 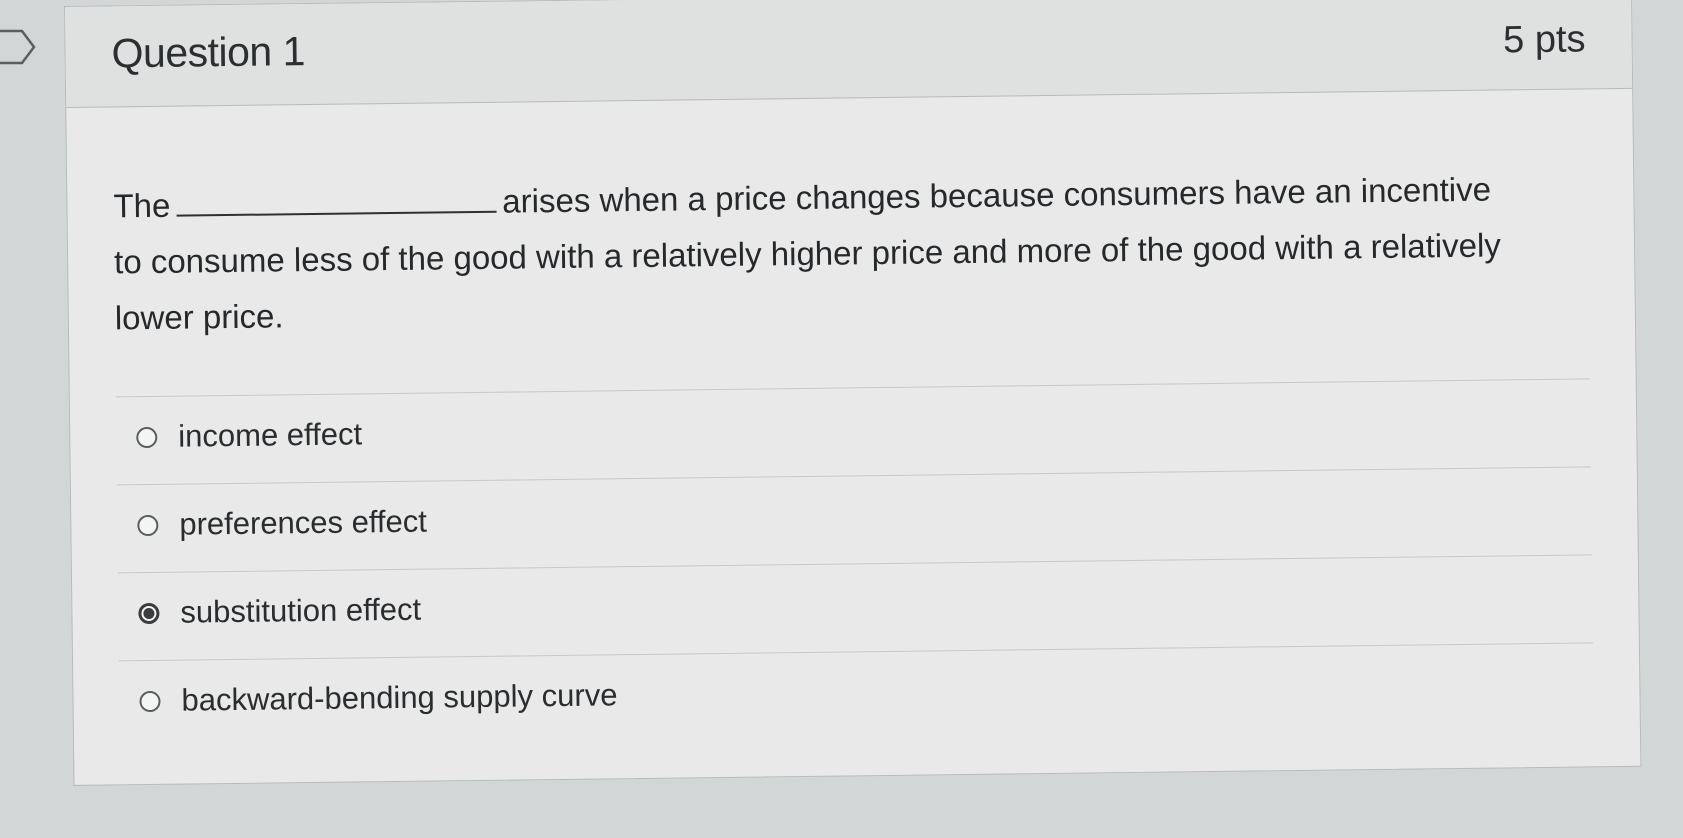 I want to click on radio-button-selected, so click(x=149, y=613).